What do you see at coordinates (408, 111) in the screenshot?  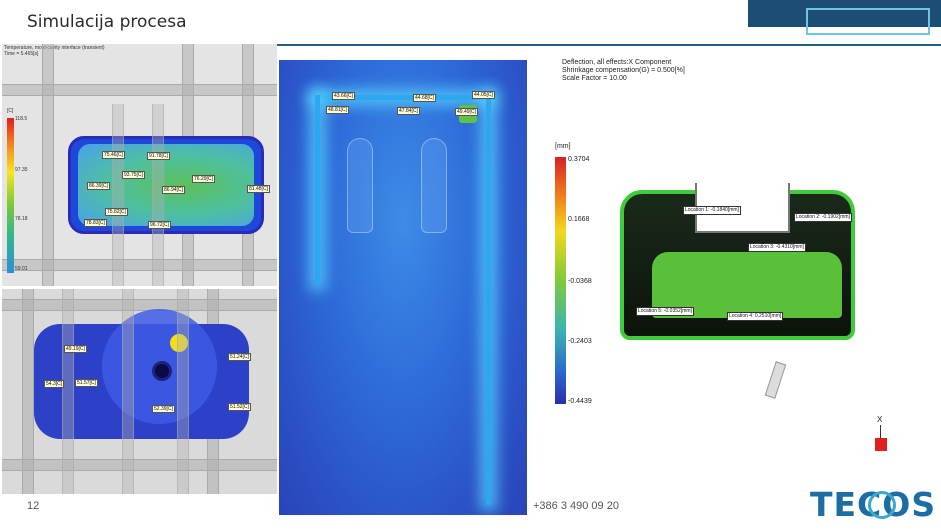 I see `temperature-label: 47.84[C]` at bounding box center [408, 111].